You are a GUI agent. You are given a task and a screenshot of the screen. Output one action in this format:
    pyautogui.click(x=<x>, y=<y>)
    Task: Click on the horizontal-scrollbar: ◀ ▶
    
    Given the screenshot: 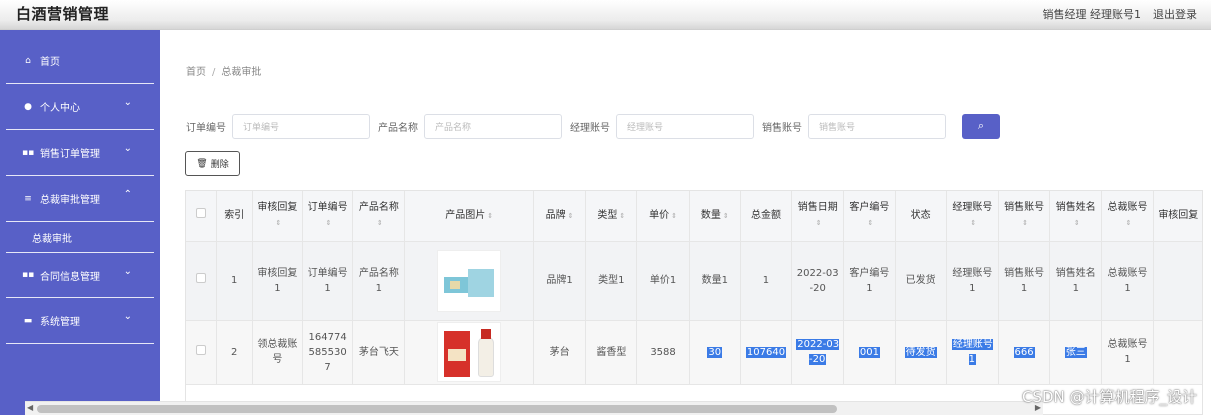 What is the action you would take?
    pyautogui.click(x=534, y=408)
    